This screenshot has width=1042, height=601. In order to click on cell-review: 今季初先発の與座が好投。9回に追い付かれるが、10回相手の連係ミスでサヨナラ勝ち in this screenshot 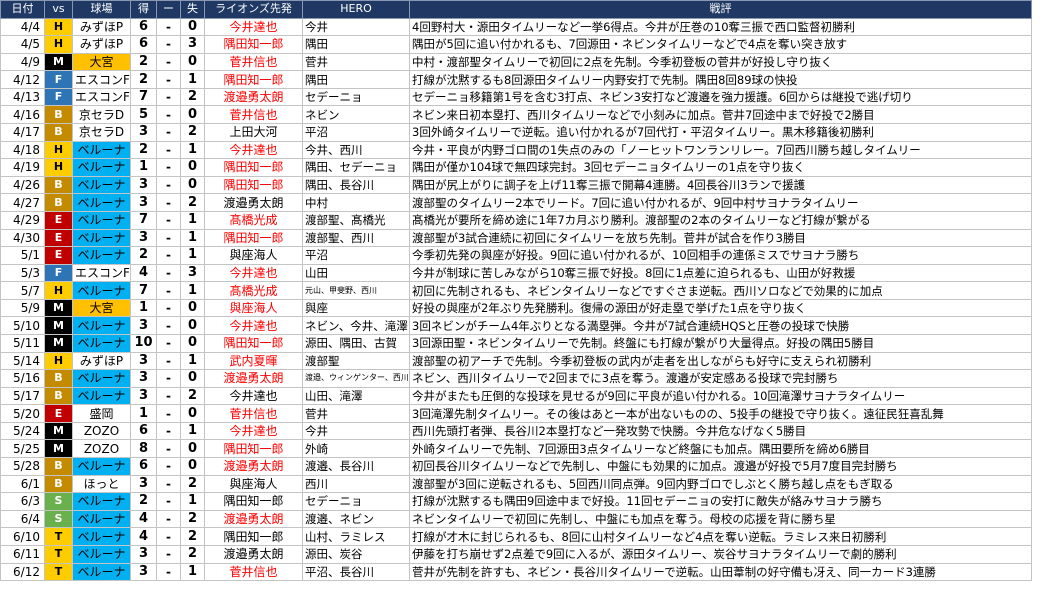, I will do `click(720, 255)`.